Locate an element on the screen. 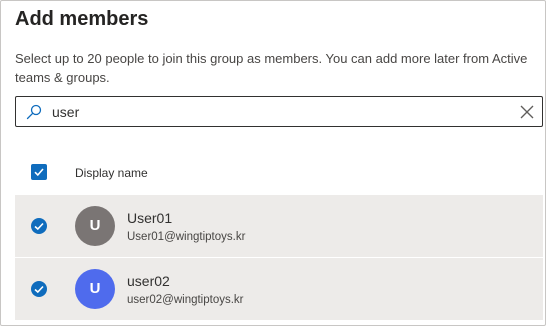 The image size is (546, 326). user-display-name: user02 is located at coordinates (148, 281).